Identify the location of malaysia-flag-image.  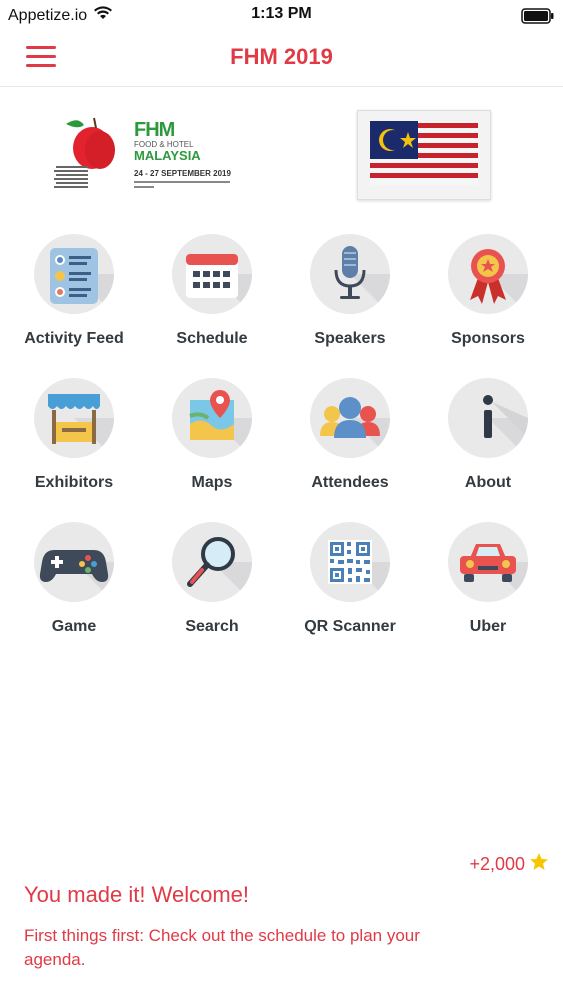
(424, 155).